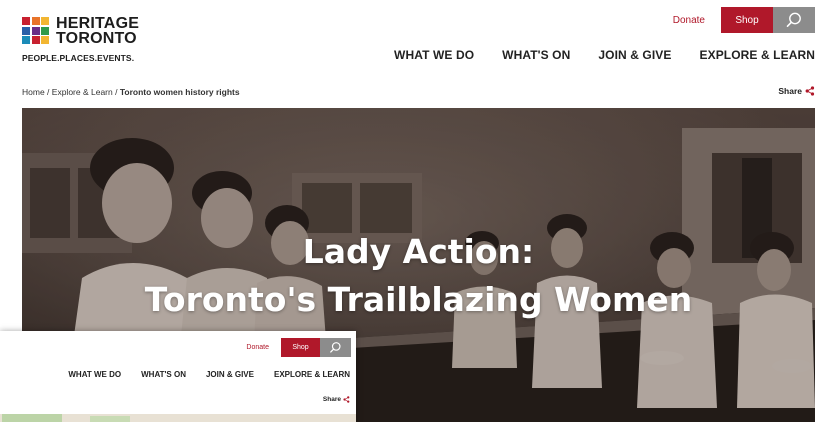 Image resolution: width=823 pixels, height=422 pixels. I want to click on logo-wordmark: HERITAGE TORONTO, so click(98, 31).